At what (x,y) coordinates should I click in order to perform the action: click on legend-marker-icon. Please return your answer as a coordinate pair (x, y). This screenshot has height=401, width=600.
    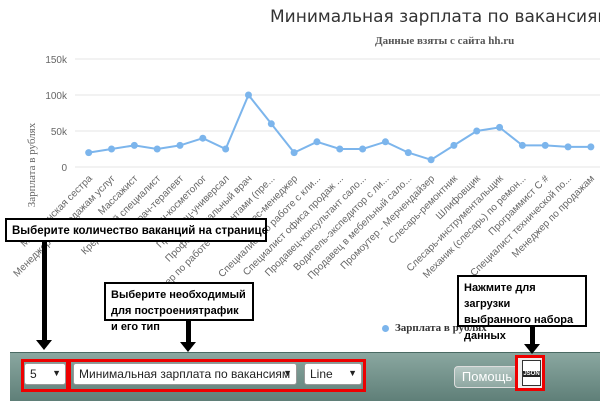
    Looking at the image, I should click on (385, 328).